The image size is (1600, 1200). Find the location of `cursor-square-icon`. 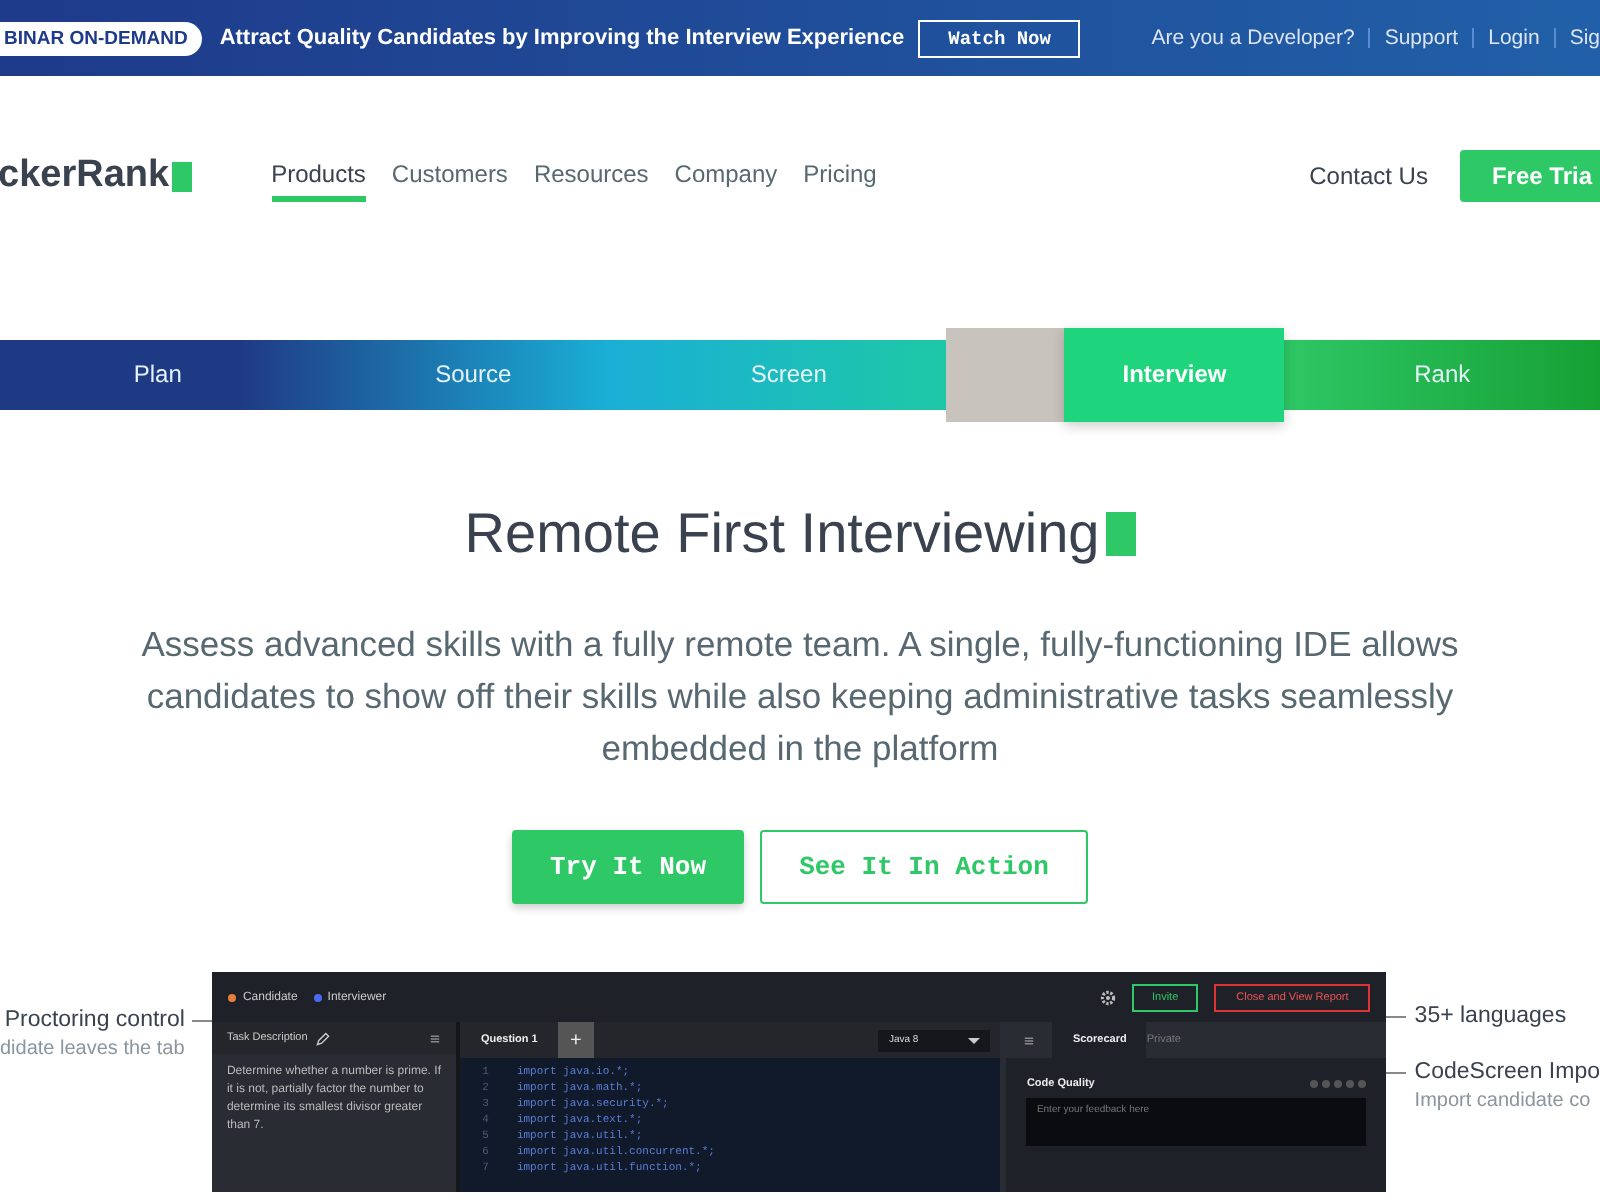

cursor-square-icon is located at coordinates (1120, 534).